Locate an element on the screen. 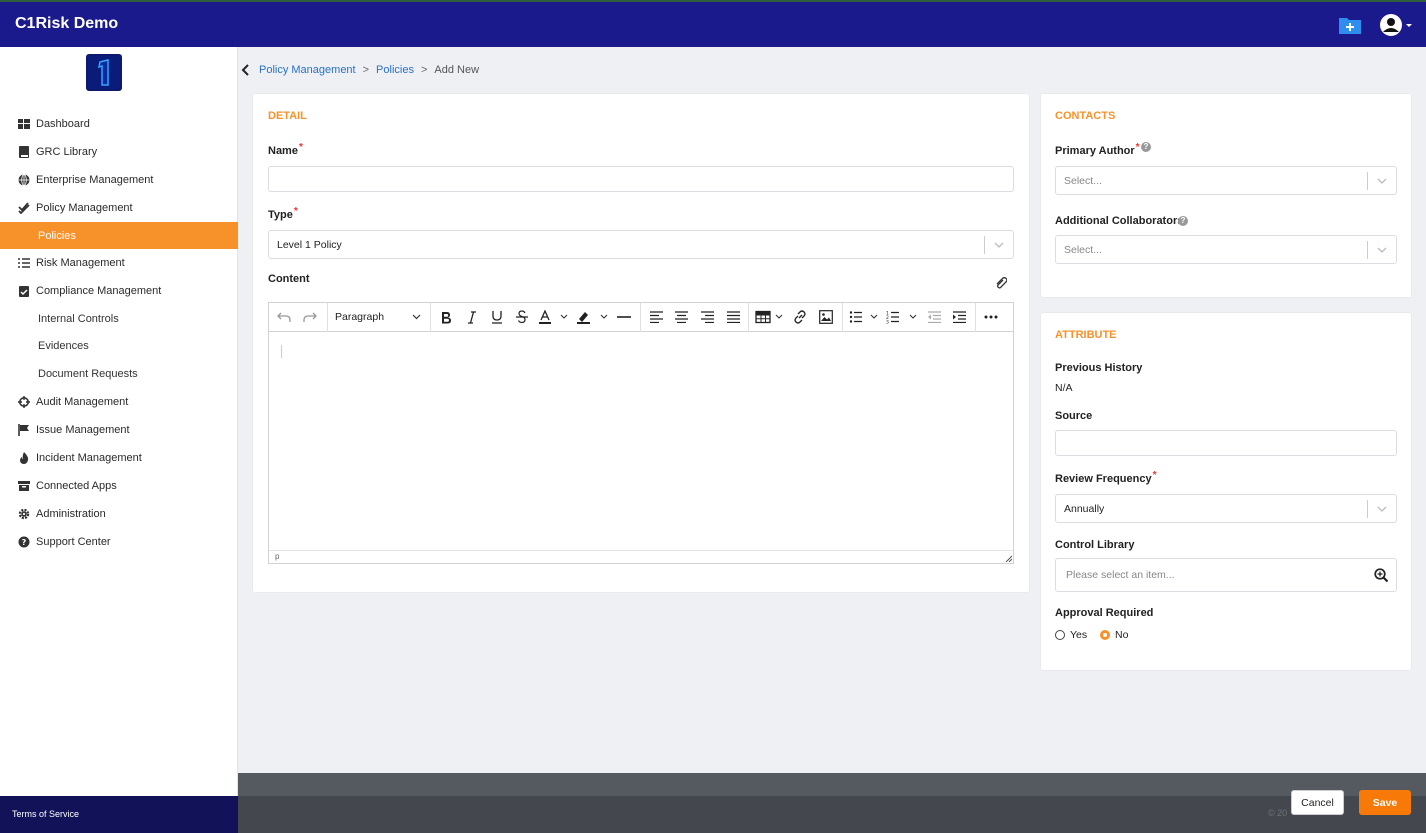 The width and height of the screenshot is (1426, 833). paperclip-icon is located at coordinates (1001, 283).